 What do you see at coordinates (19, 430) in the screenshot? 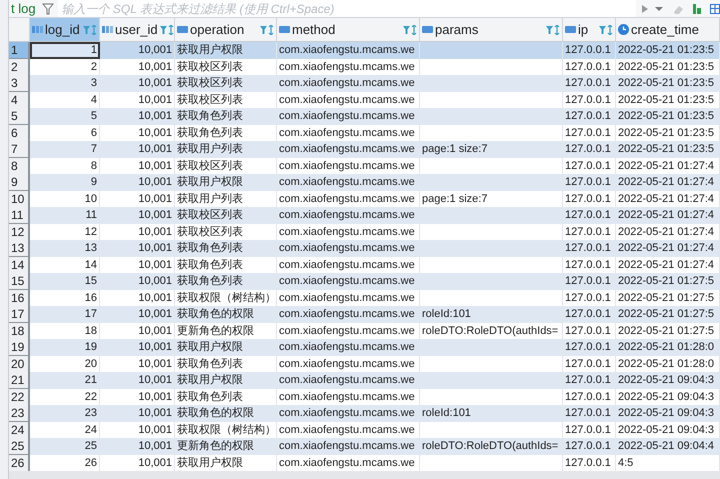
I see `row-number: 24` at bounding box center [19, 430].